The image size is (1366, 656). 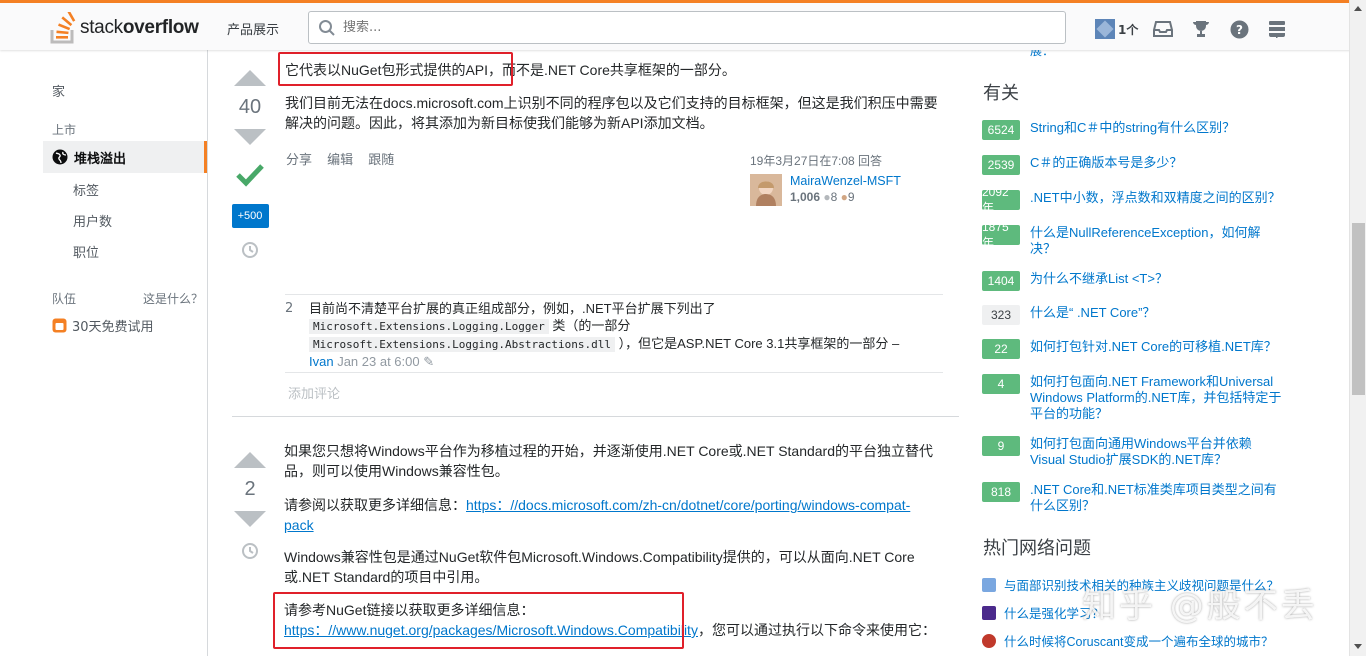 What do you see at coordinates (1157, 281) in the screenshot?
I see `related-link: 为什么不继承List <T>？` at bounding box center [1157, 281].